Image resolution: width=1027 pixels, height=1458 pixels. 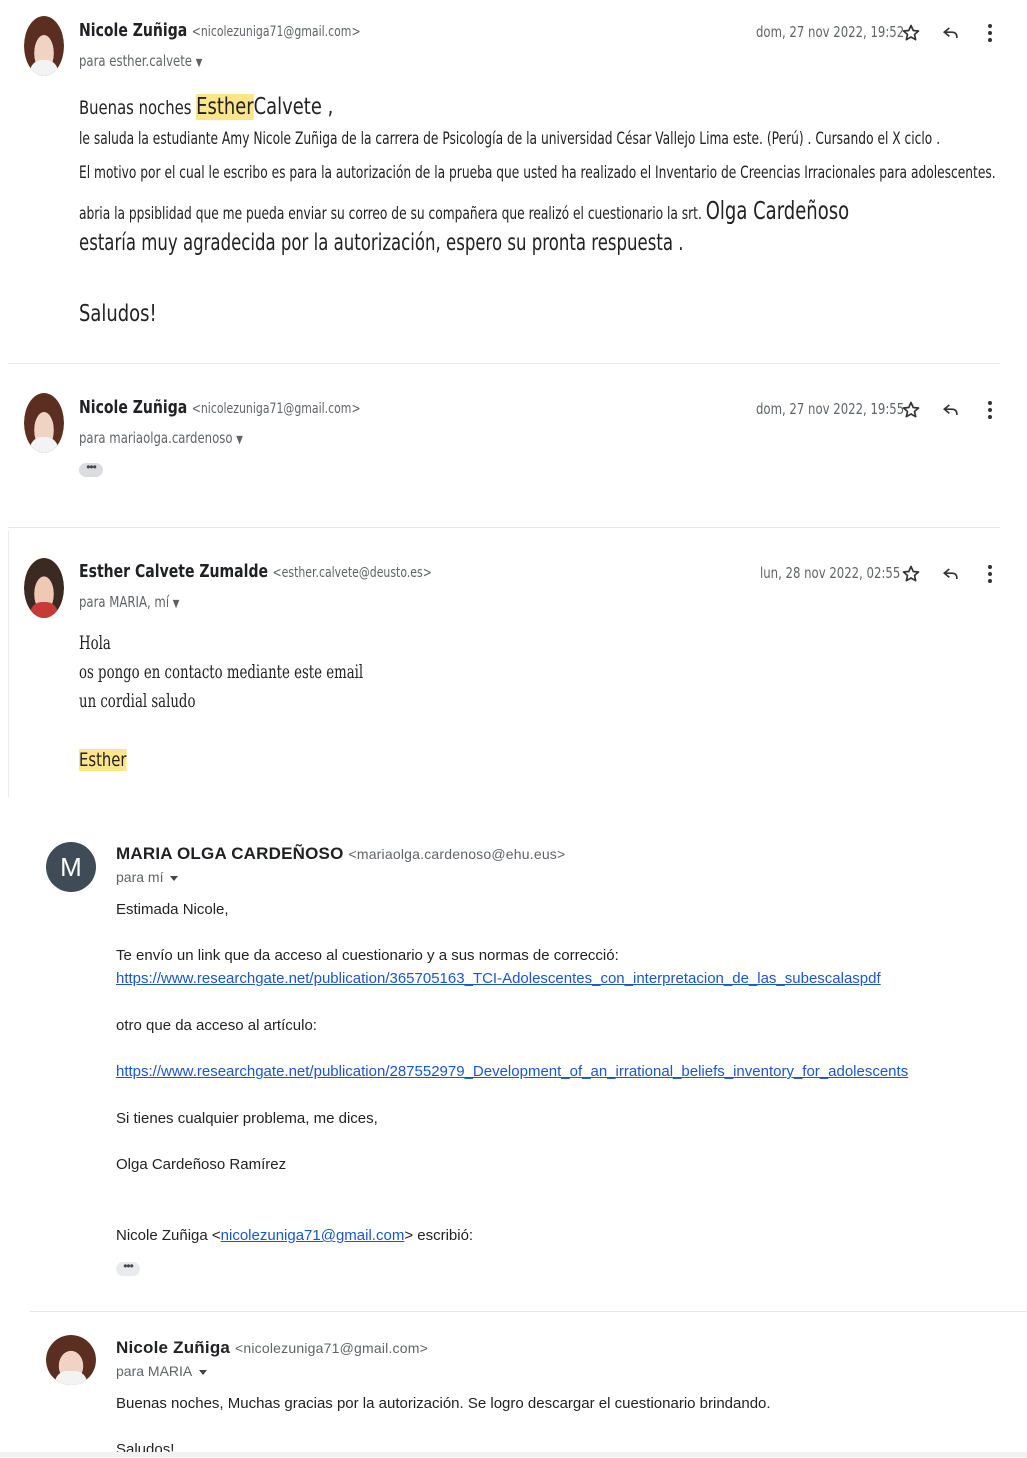 What do you see at coordinates (247, 1118) in the screenshot?
I see `problem-text: Si tienes cualquier problema, me dices,` at bounding box center [247, 1118].